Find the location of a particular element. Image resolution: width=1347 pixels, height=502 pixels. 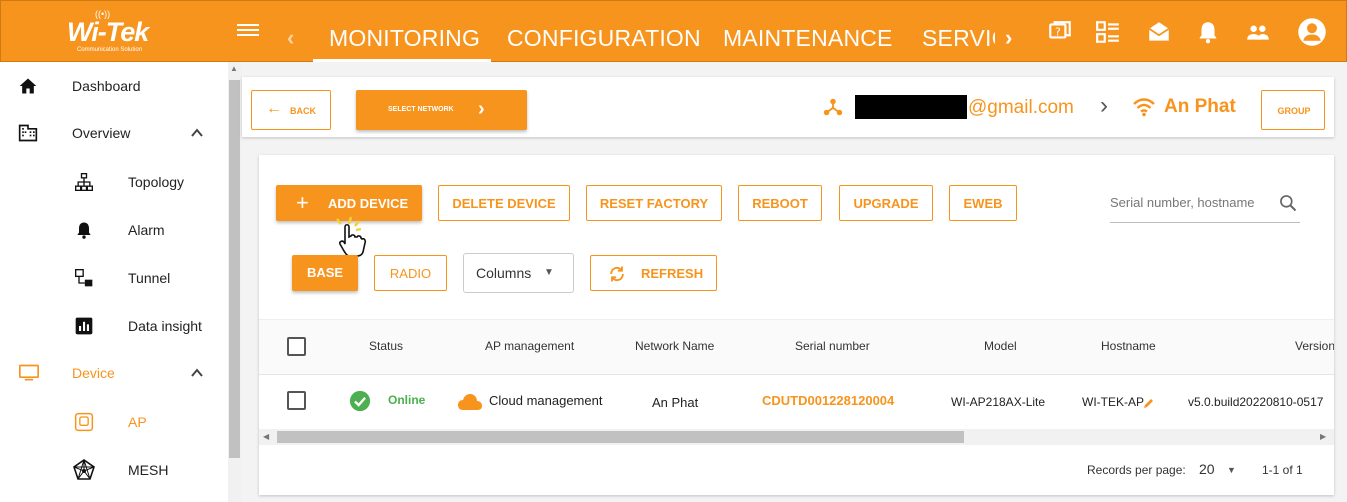

sidebar-item-device: Device is located at coordinates (114, 373).